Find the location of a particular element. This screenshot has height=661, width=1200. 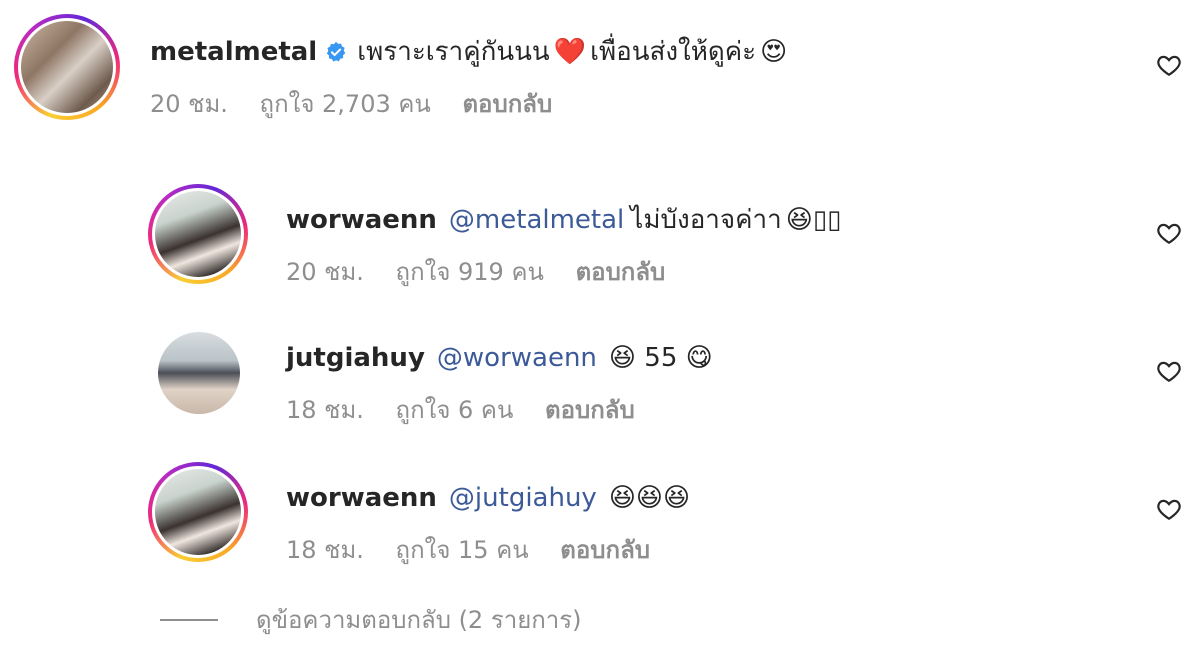

like-count: ถูกใจ 2,703 คน is located at coordinates (345, 104).